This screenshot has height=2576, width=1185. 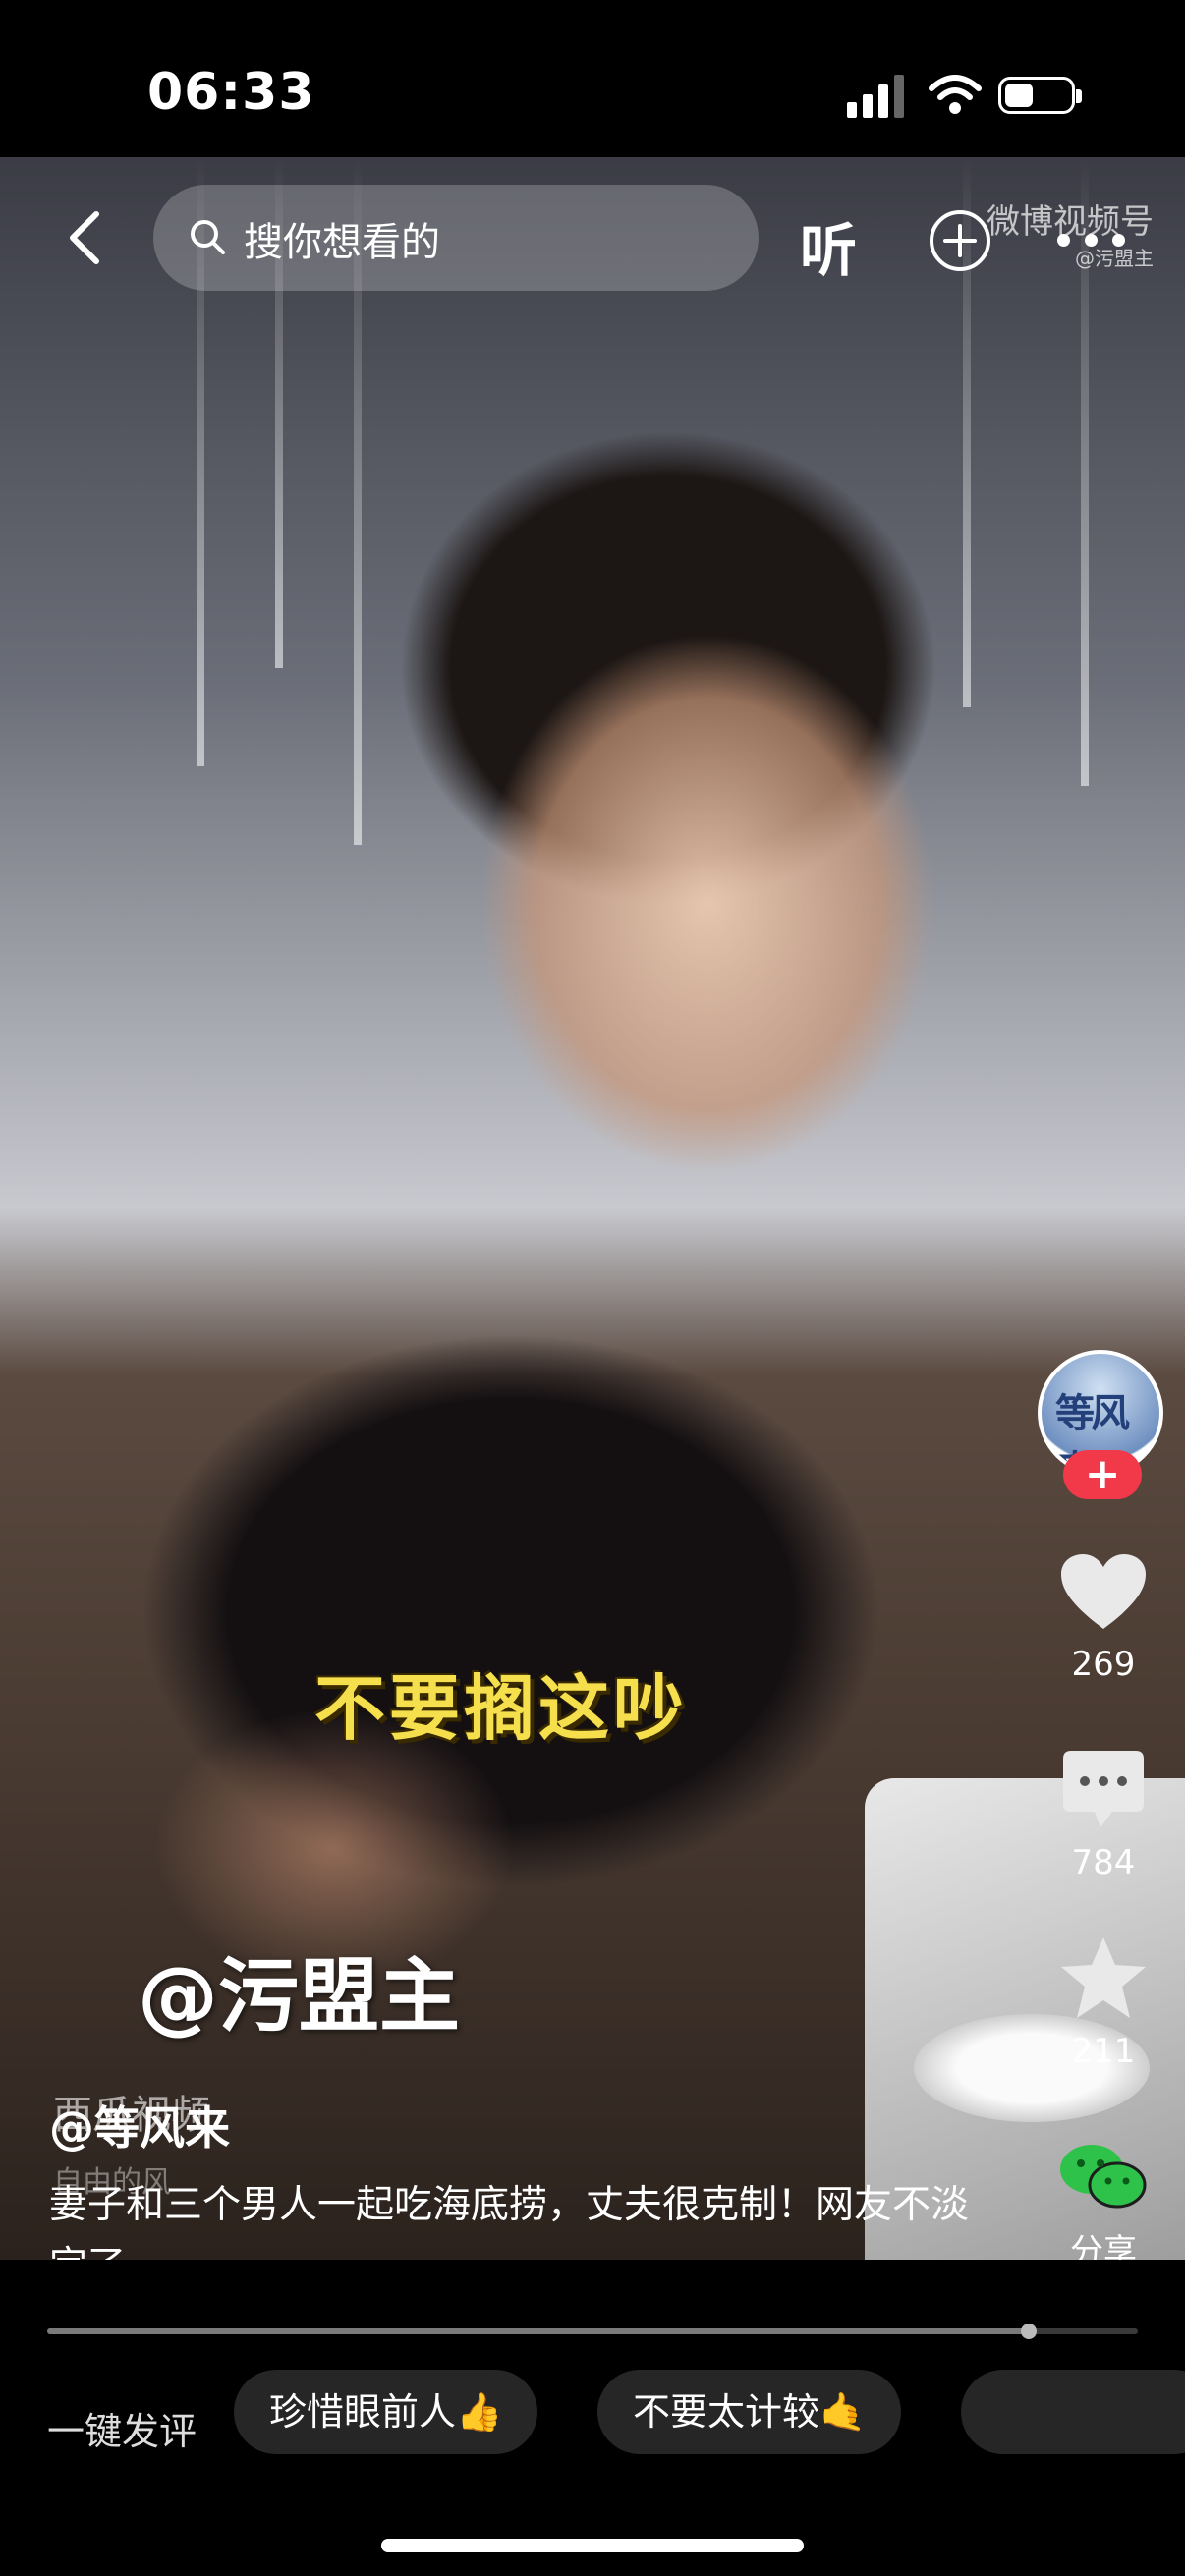 What do you see at coordinates (1104, 1664) in the screenshot?
I see `like-count: 269` at bounding box center [1104, 1664].